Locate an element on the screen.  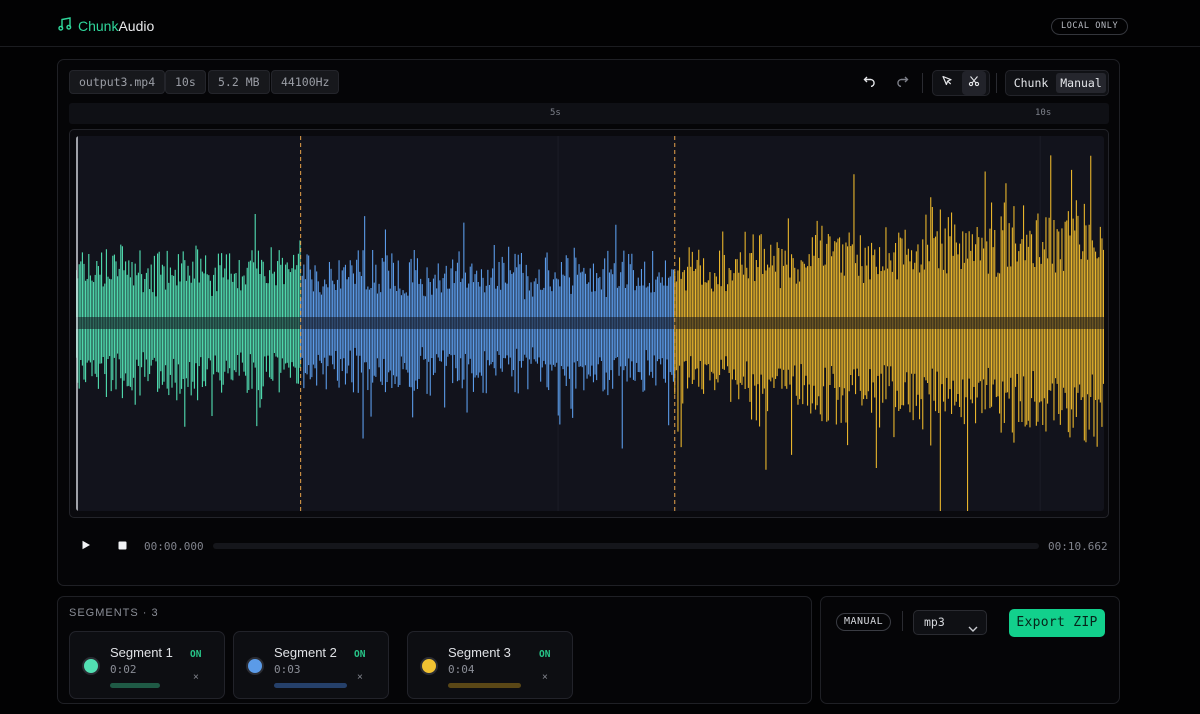
select-tool-button is located at coordinates (947, 83).